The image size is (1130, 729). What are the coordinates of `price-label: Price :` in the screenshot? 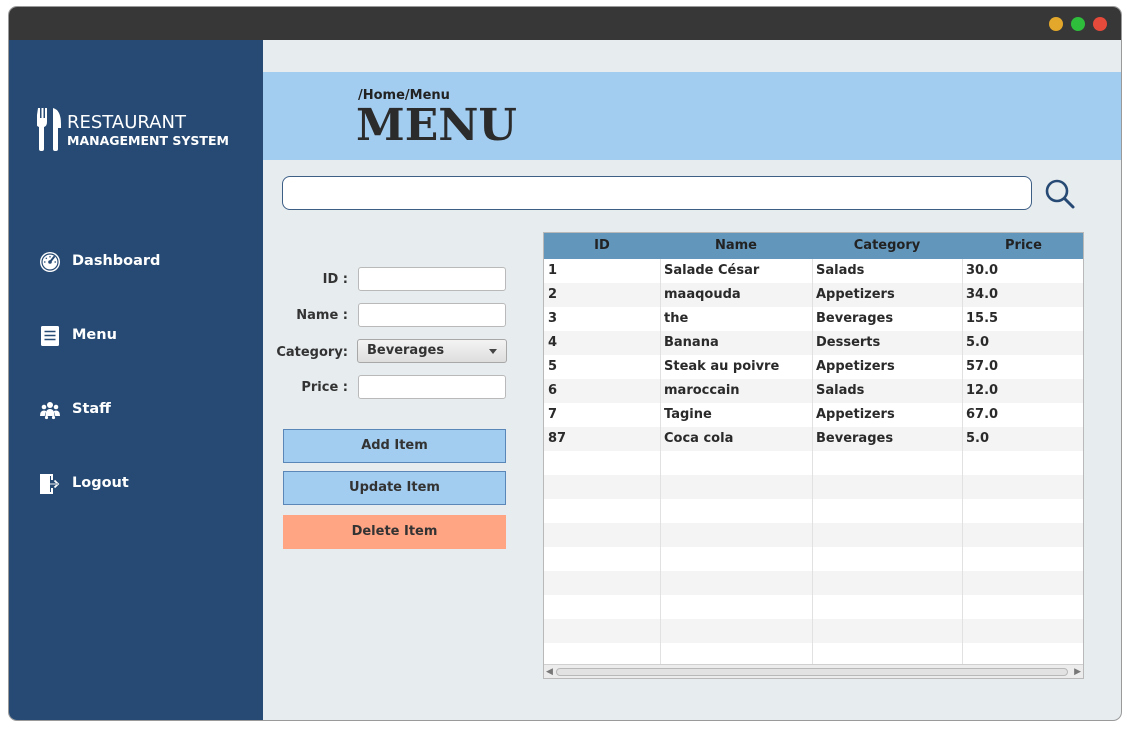 It's located at (324, 387).